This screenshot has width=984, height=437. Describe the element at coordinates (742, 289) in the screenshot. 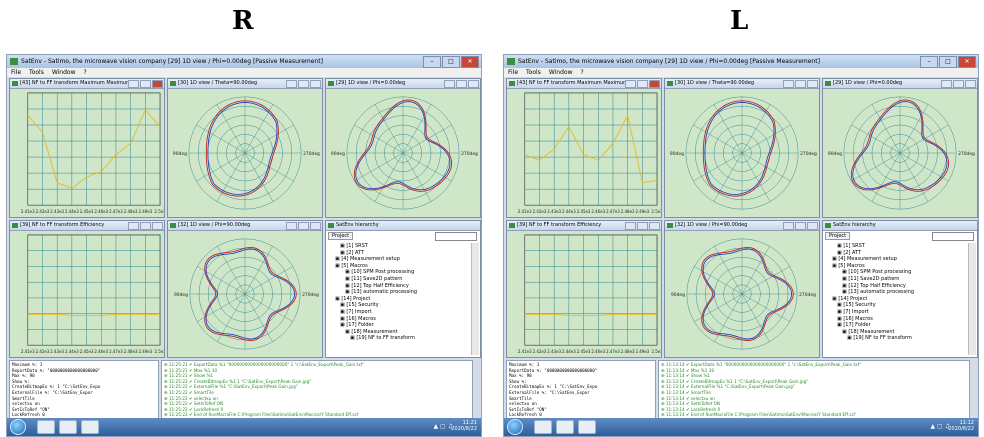

I see `pane-polar-phi90: [32] 1D view / Phi=90.00deg 90deg 270deg` at that location.